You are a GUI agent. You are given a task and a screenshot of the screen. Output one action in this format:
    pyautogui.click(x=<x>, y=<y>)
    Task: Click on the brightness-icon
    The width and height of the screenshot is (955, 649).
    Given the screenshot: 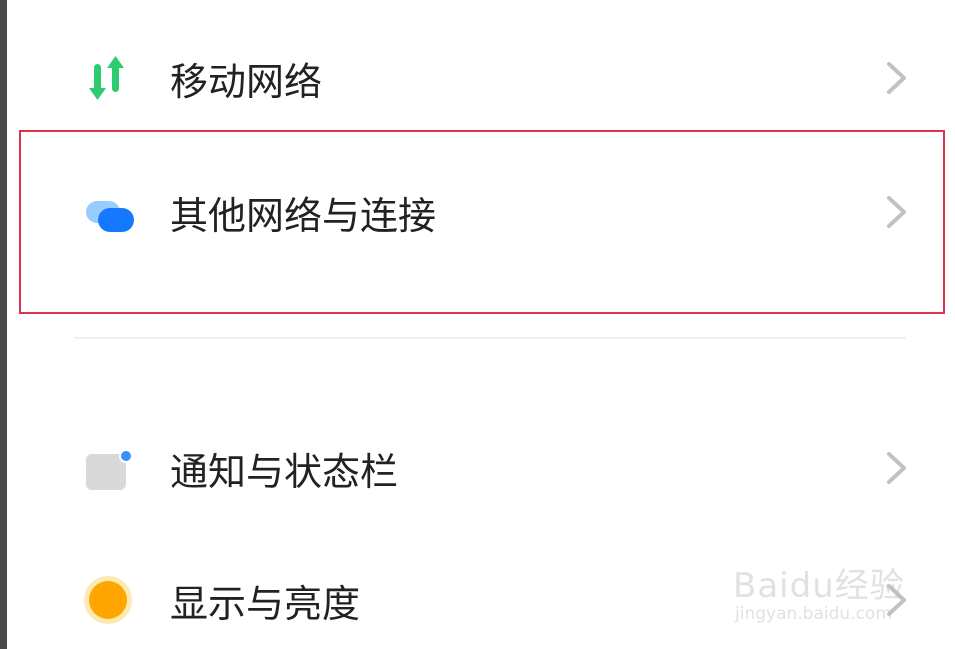 What is the action you would take?
    pyautogui.click(x=108, y=600)
    